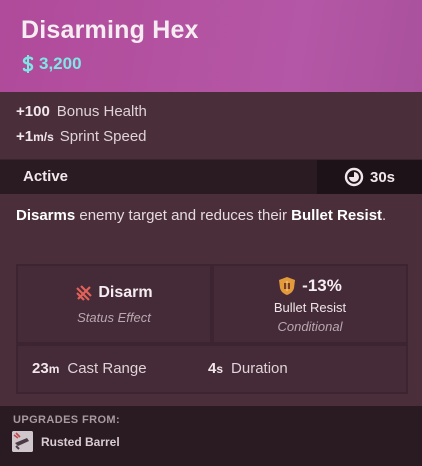 This screenshot has height=466, width=422. What do you see at coordinates (60, 63) in the screenshot?
I see `cost-value: 3,200` at bounding box center [60, 63].